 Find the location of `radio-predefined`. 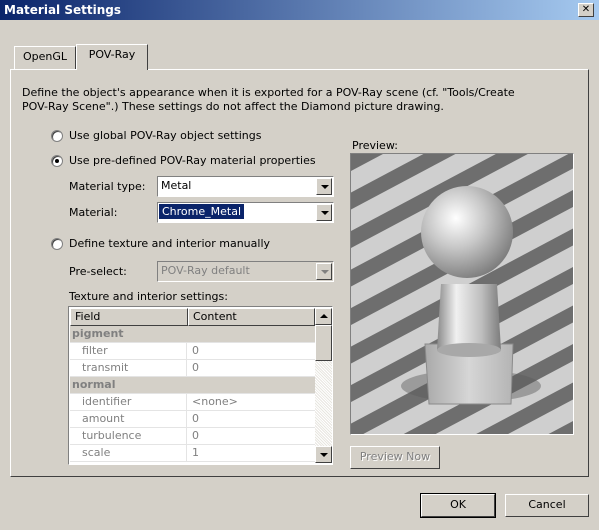

radio-predefined is located at coordinates (57, 161).